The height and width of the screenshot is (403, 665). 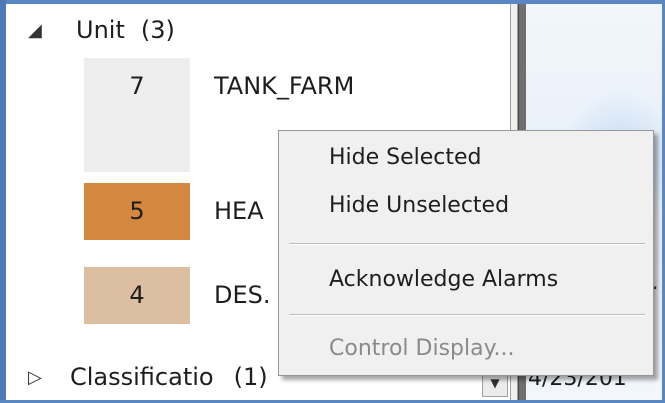 What do you see at coordinates (332, 2) in the screenshot?
I see `window-border-top` at bounding box center [332, 2].